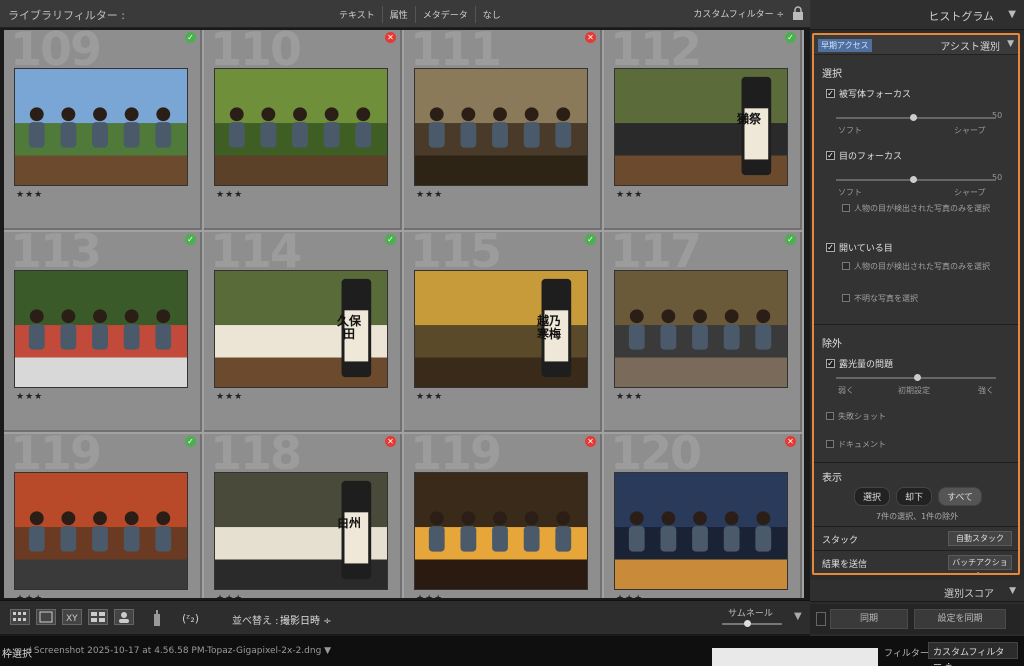  I want to click on grid-cell: 112 ✓ 獺祭 ★★★, so click(703, 130).